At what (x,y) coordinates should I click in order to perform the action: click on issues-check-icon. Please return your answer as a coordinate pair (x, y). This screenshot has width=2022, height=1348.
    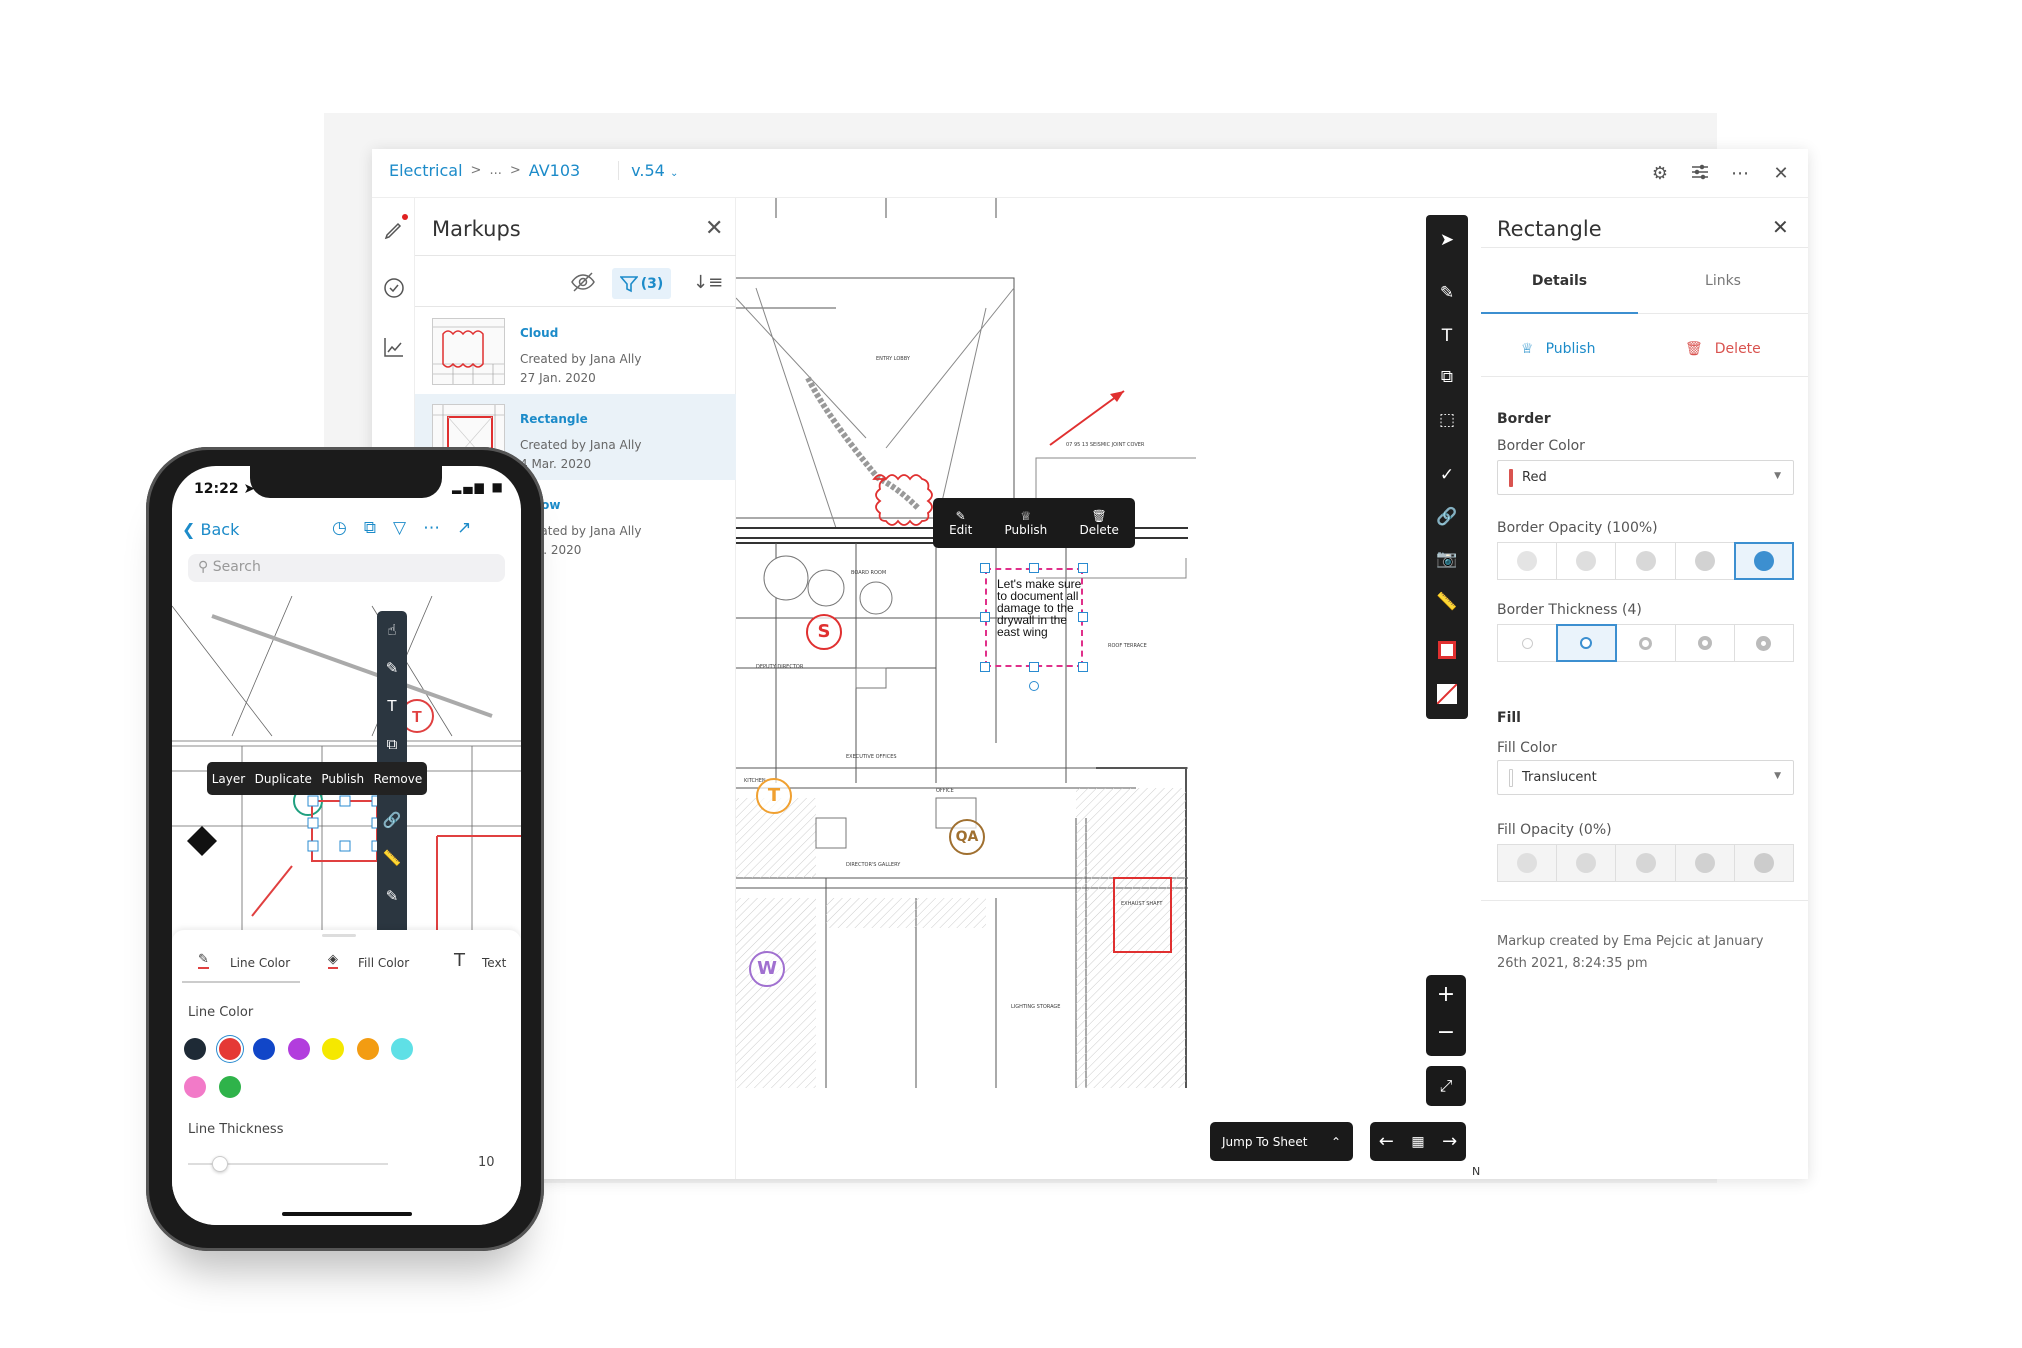
    Looking at the image, I should click on (394, 288).